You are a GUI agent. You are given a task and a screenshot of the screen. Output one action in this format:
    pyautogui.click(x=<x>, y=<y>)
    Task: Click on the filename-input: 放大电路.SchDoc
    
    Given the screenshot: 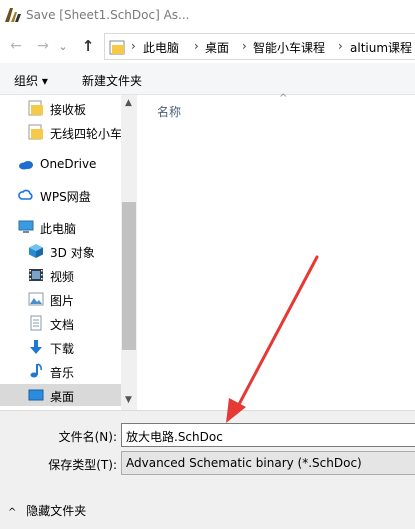 What is the action you would take?
    pyautogui.click(x=268, y=435)
    